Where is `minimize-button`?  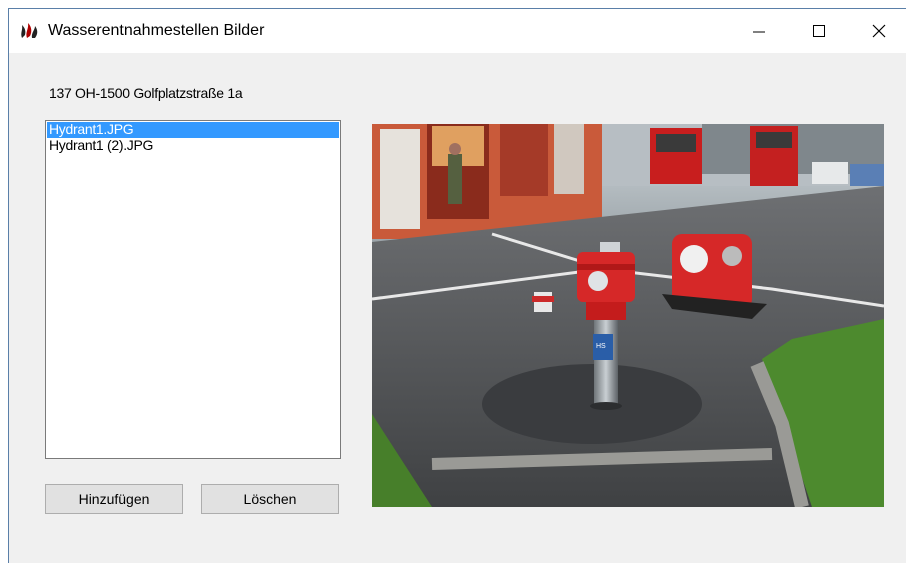
minimize-button is located at coordinates (759, 31).